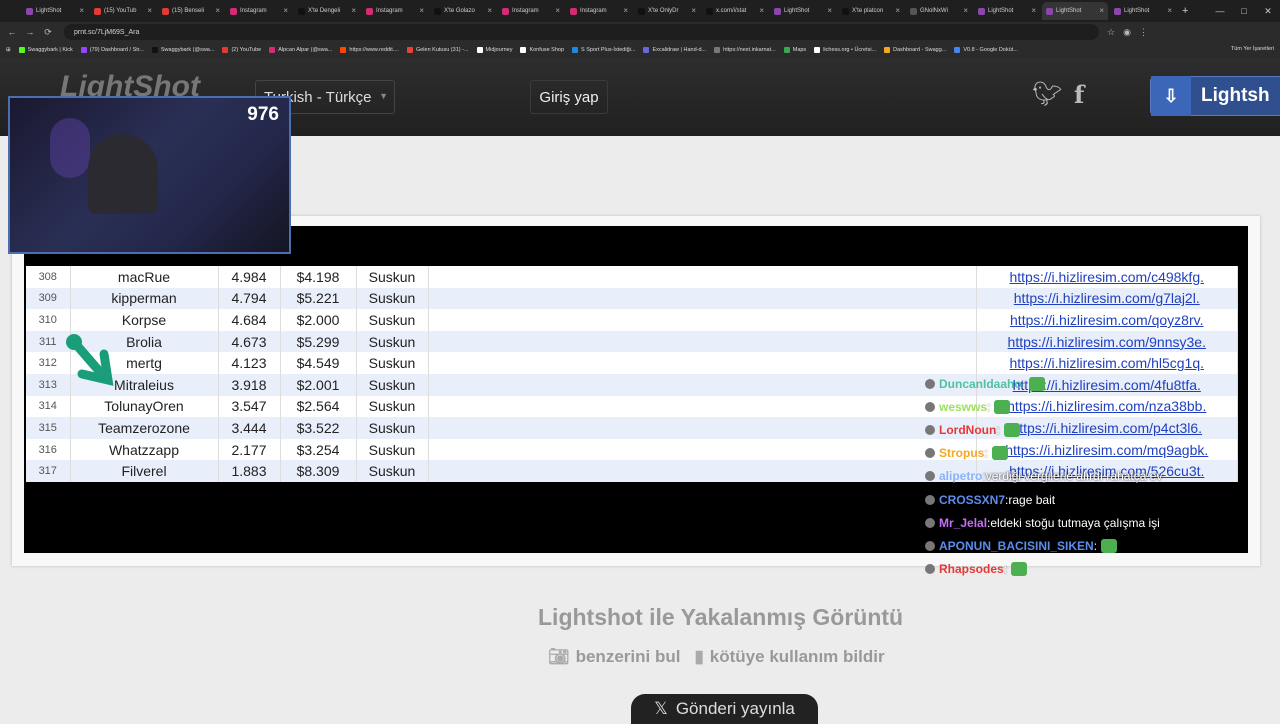  Describe the element at coordinates (123, 11) in the screenshot. I see `browser-tab: (15) YouTub ×` at that location.